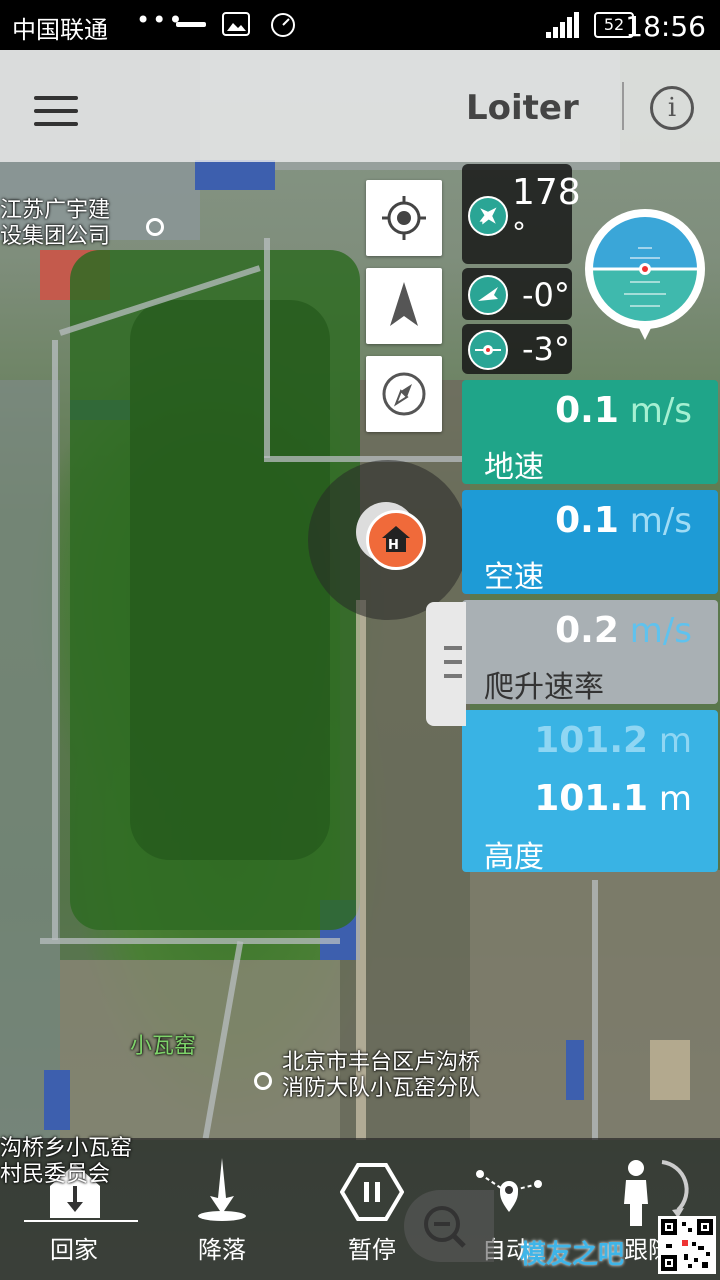 This screenshot has width=720, height=1280. What do you see at coordinates (572, 1255) in the screenshot?
I see `watermark-logo: 模友之吧` at bounding box center [572, 1255].